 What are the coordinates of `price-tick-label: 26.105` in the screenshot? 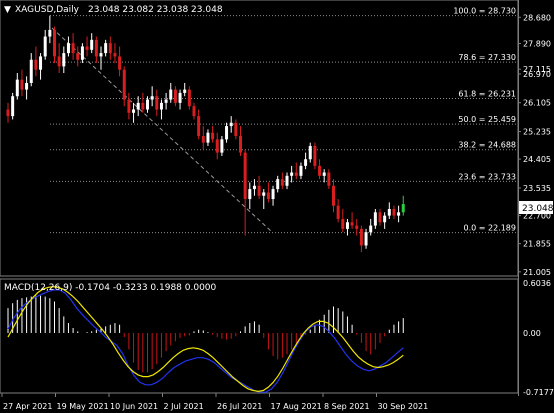 It's located at (537, 103).